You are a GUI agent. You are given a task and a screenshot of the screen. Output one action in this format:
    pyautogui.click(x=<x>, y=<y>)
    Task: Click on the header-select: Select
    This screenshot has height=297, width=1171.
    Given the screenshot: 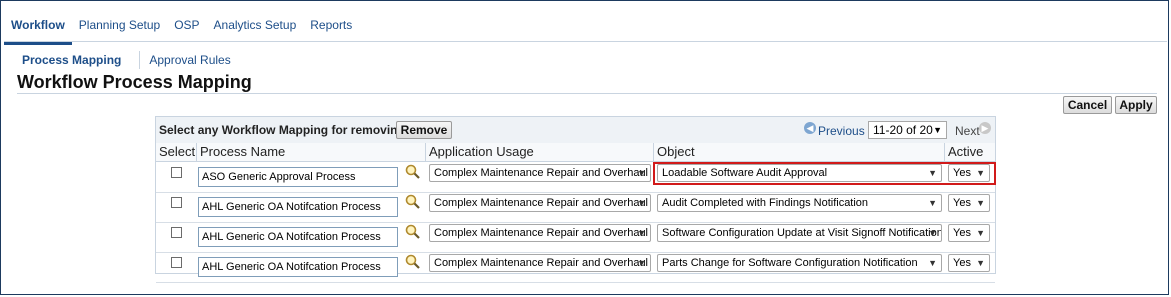 What is the action you would take?
    pyautogui.click(x=176, y=152)
    